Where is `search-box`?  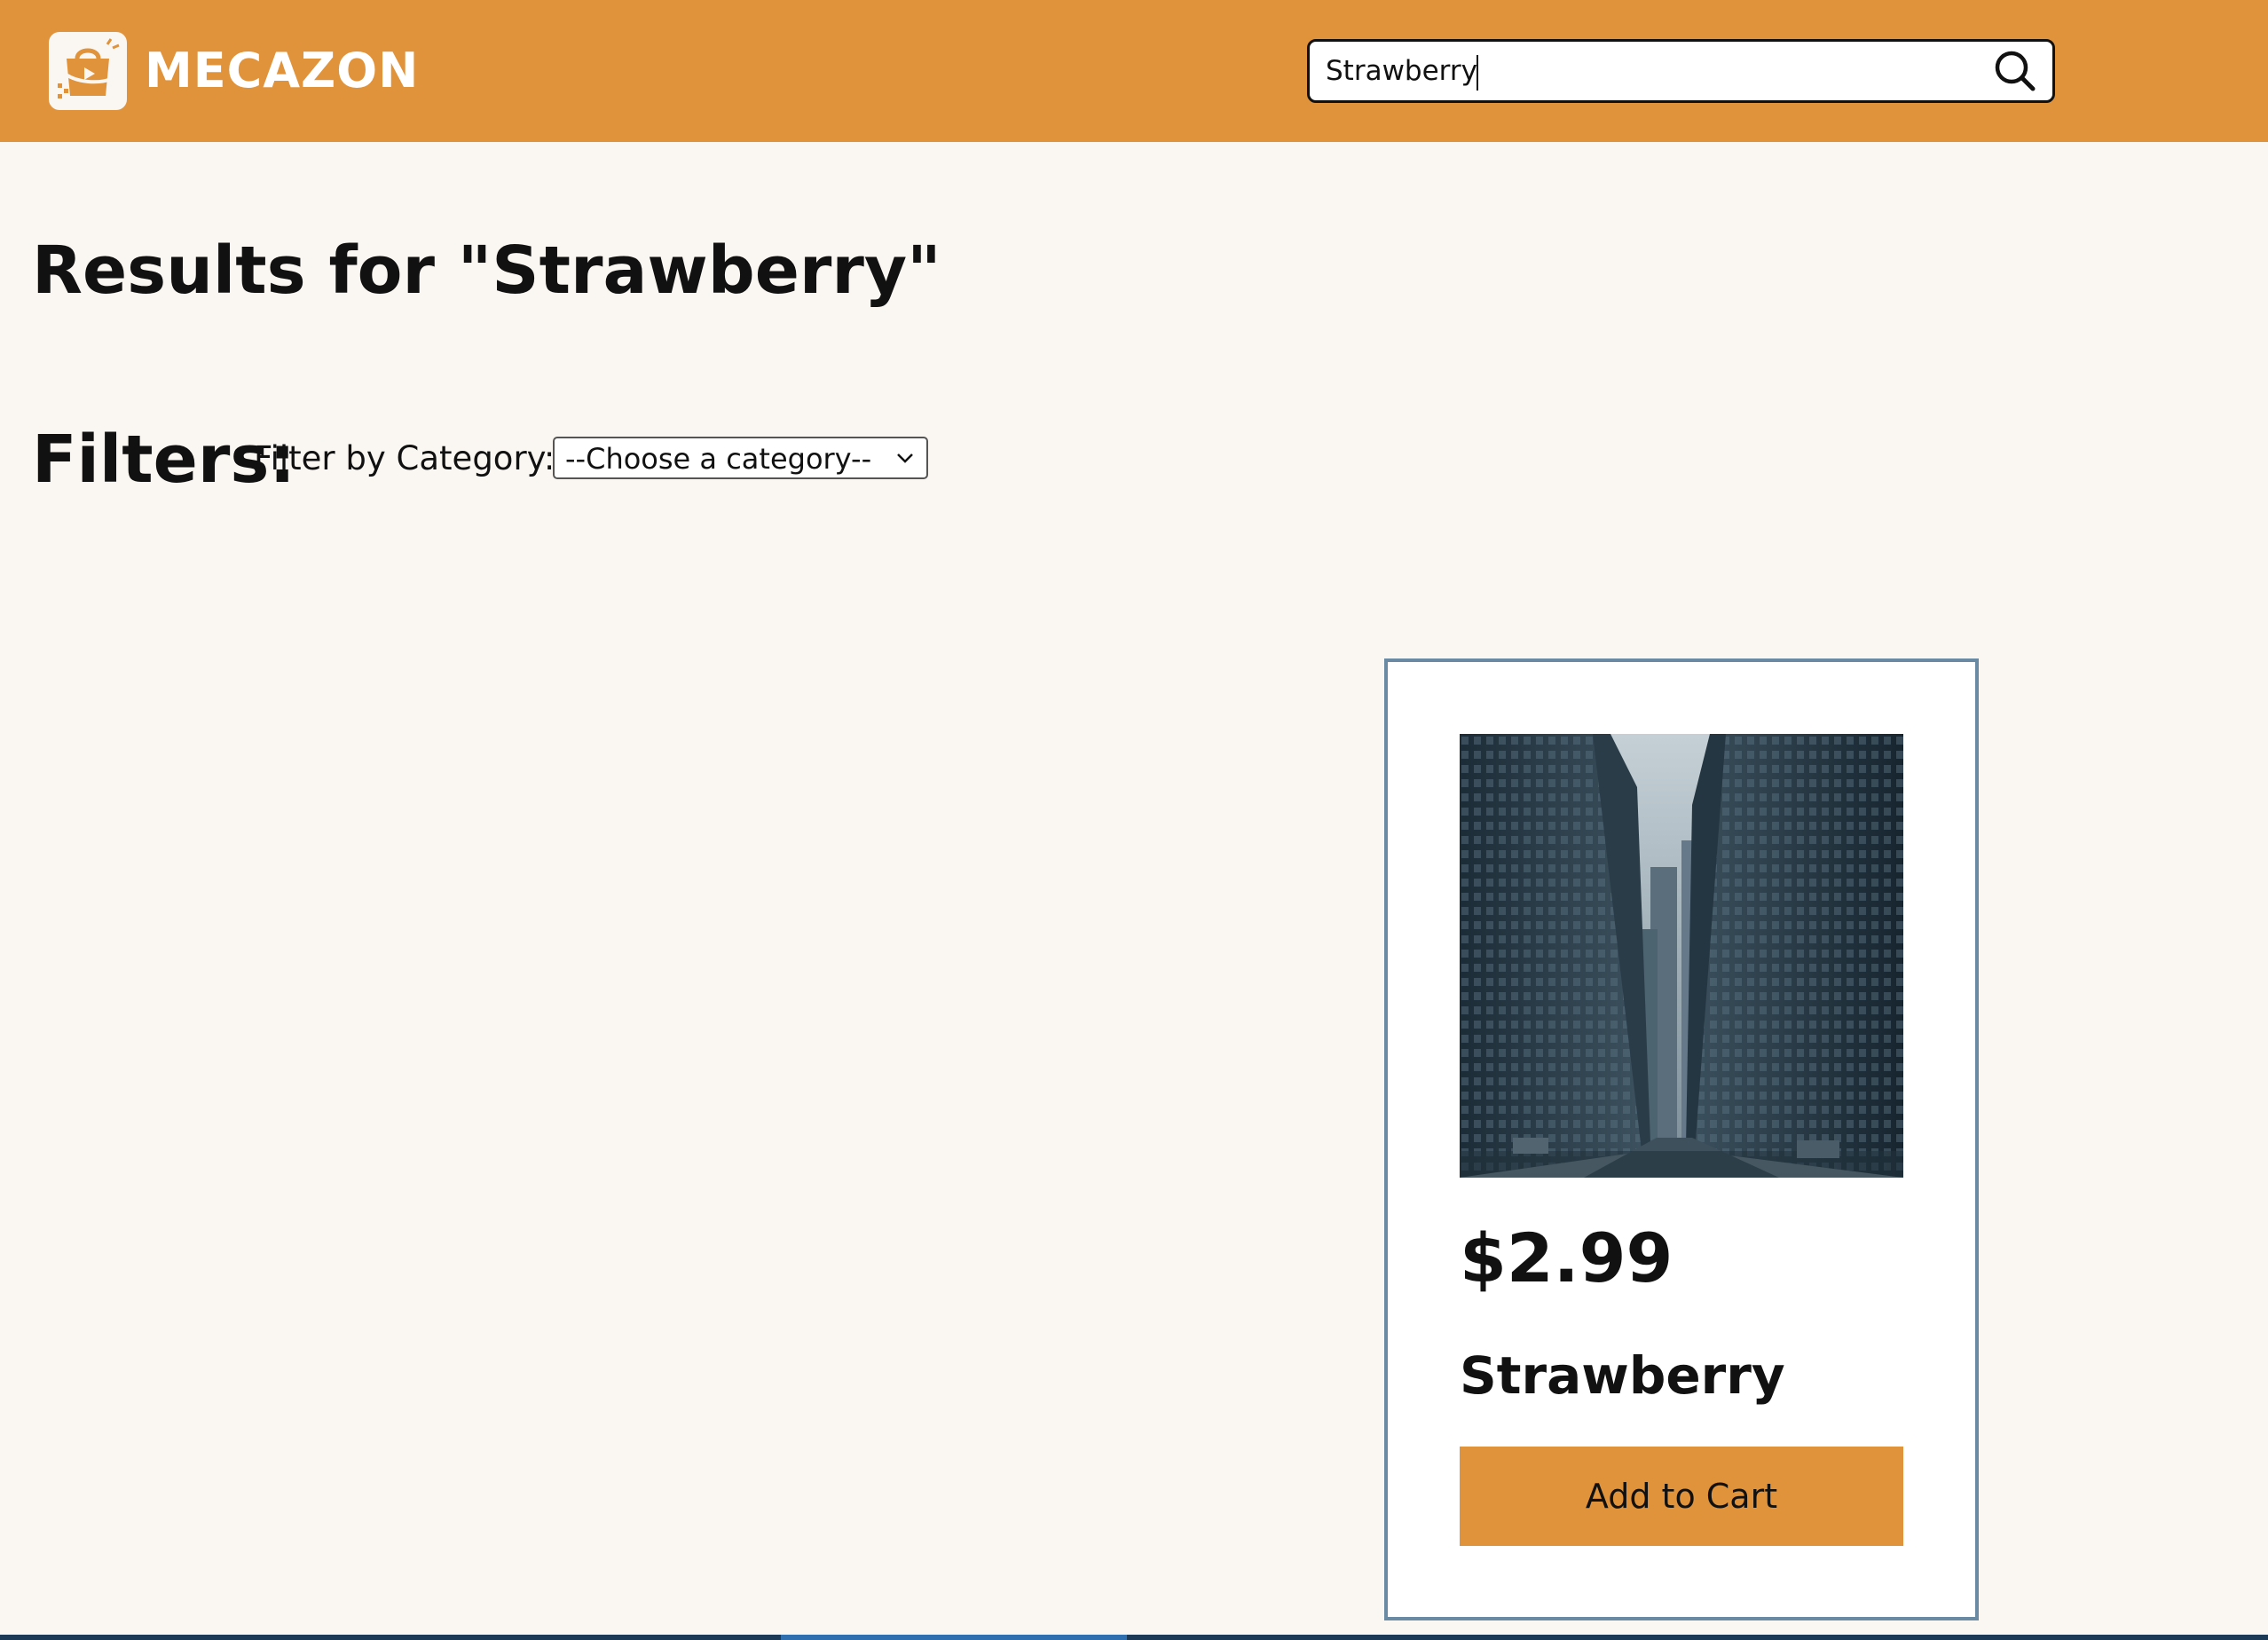
search-box is located at coordinates (1681, 71).